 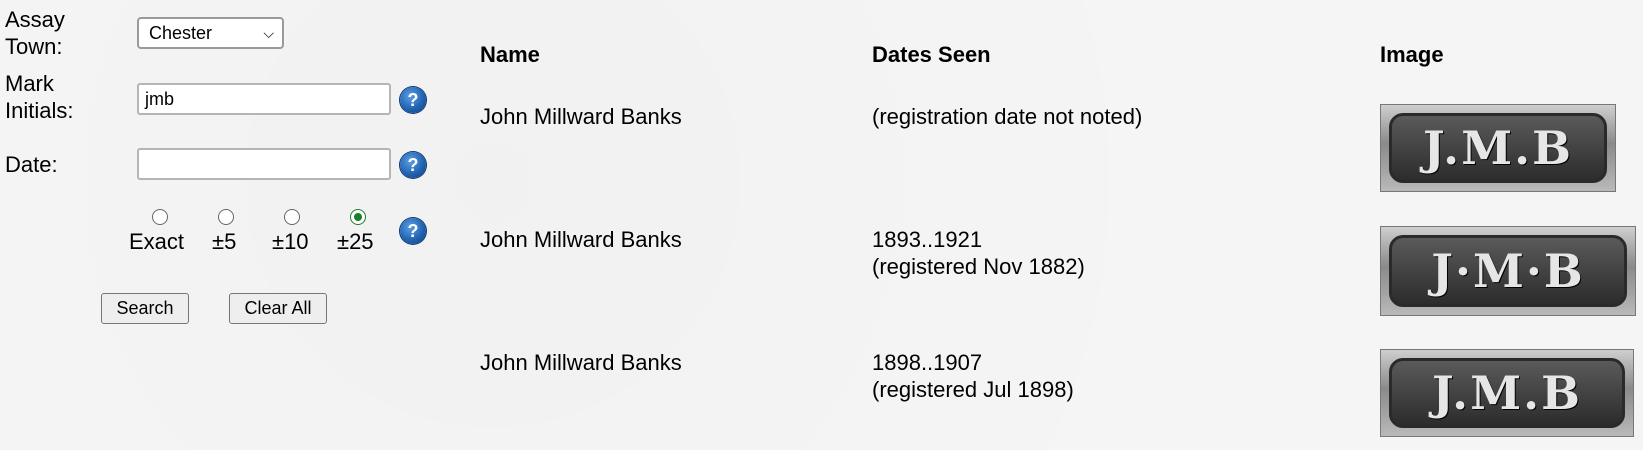 I want to click on maker-mark-punch: J·M·B, so click(x=1508, y=271).